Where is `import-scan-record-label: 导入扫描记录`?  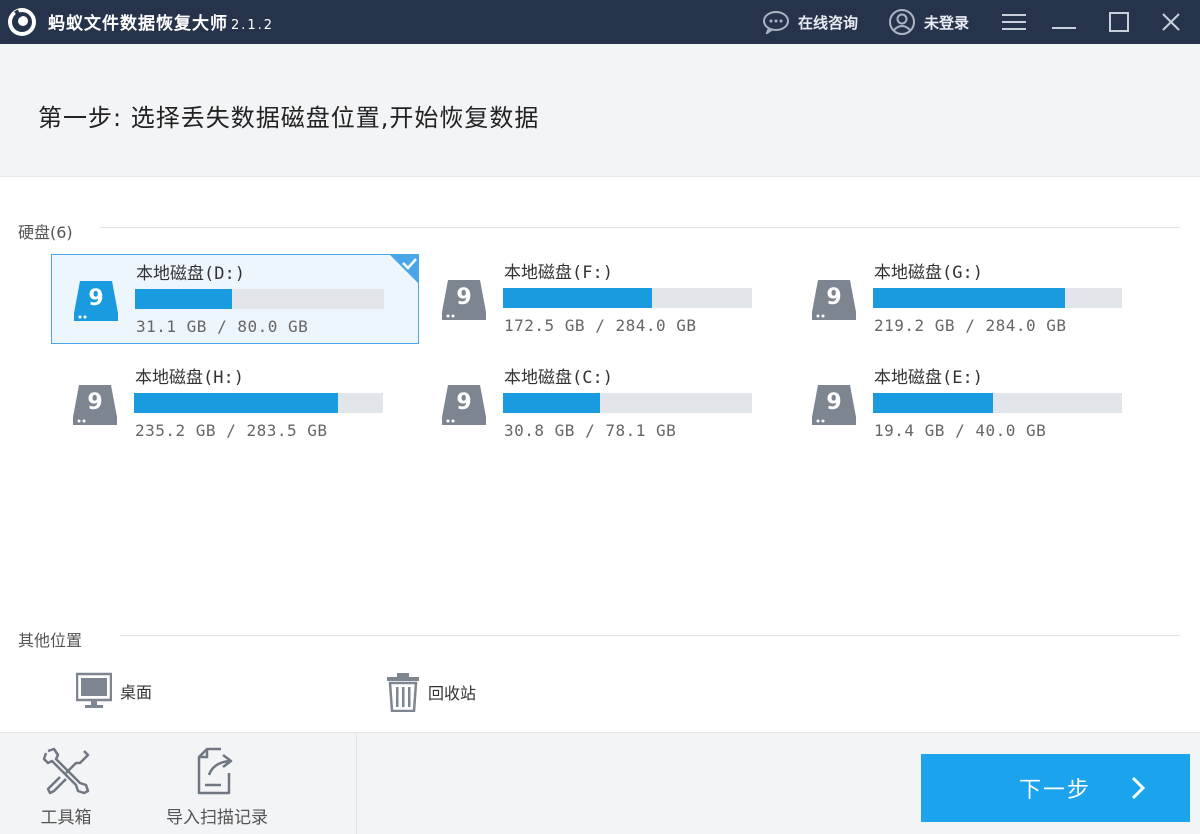
import-scan-record-label: 导入扫描记录 is located at coordinates (217, 818).